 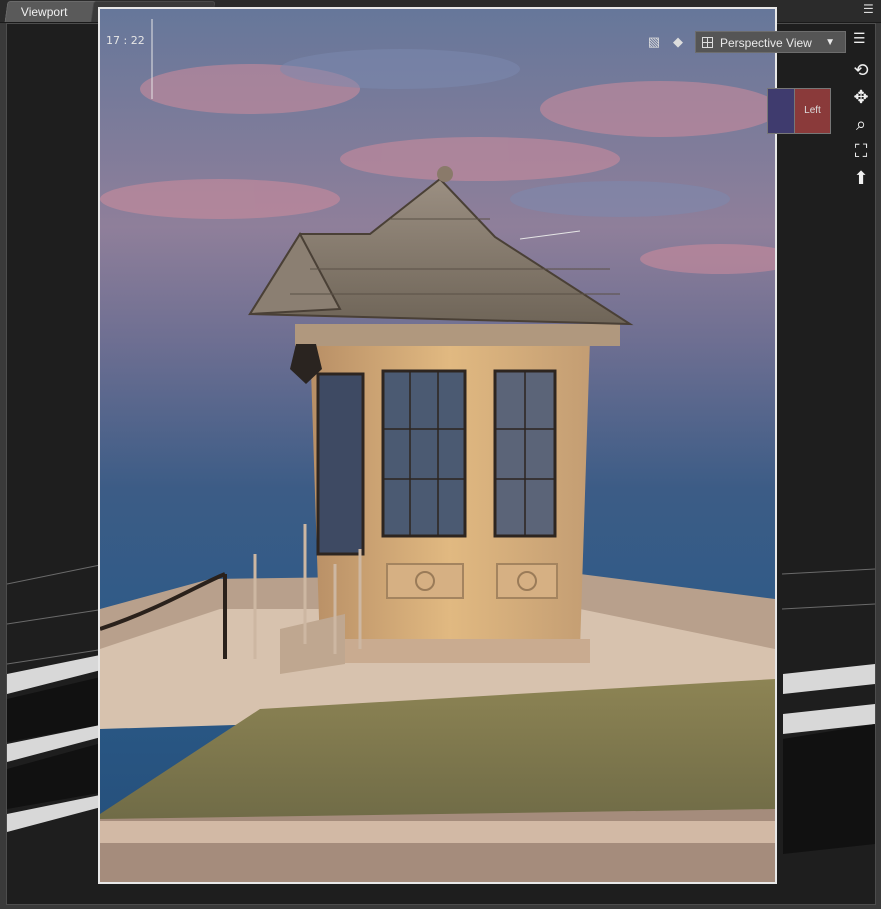 I want to click on frame-icon: ⛶, so click(x=861, y=151).